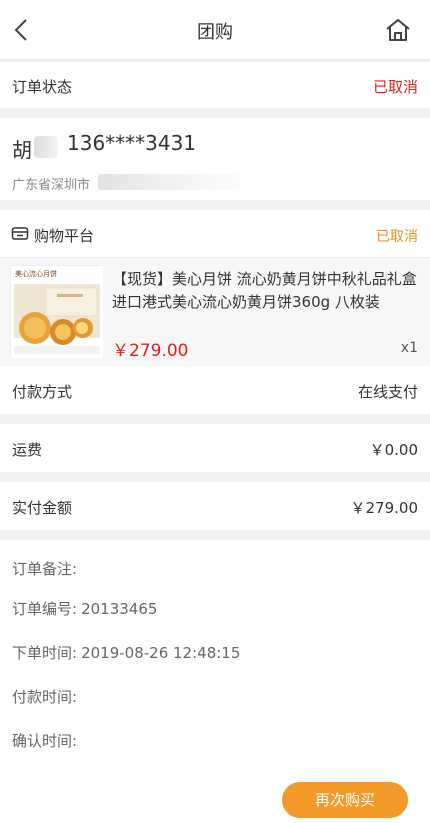 The width and height of the screenshot is (430, 823). What do you see at coordinates (215, 85) in the screenshot?
I see `order-status-row: 订单状态 已取消` at bounding box center [215, 85].